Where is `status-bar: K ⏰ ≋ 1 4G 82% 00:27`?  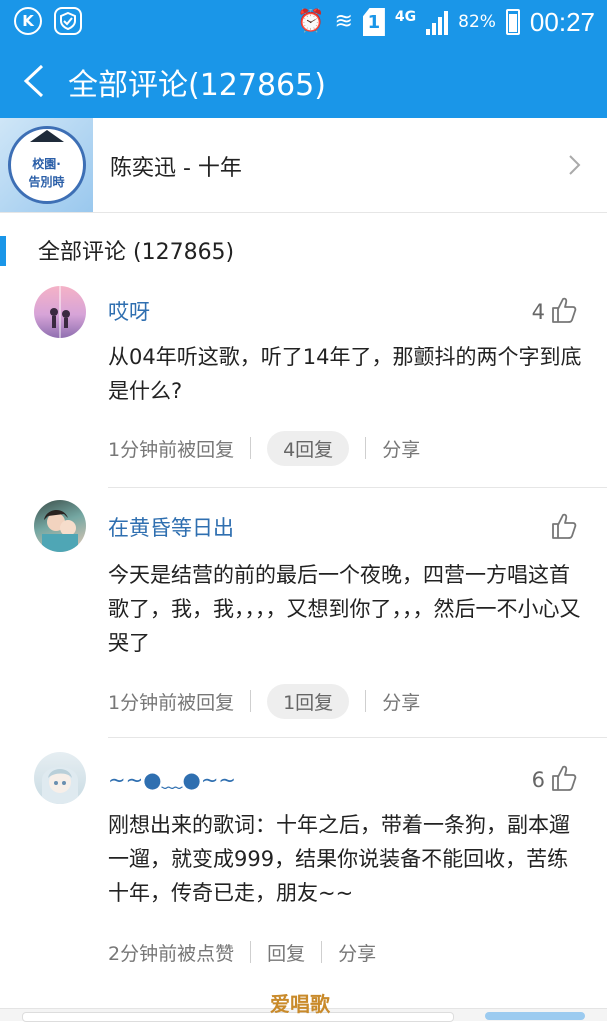
status-bar: K ⏰ ≋ 1 4G 82% 00:27 is located at coordinates (303, 22).